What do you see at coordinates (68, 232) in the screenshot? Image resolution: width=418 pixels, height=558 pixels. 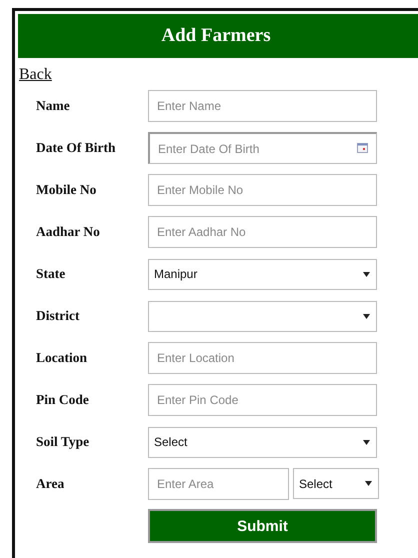 I see `field-label: Aadhar No` at bounding box center [68, 232].